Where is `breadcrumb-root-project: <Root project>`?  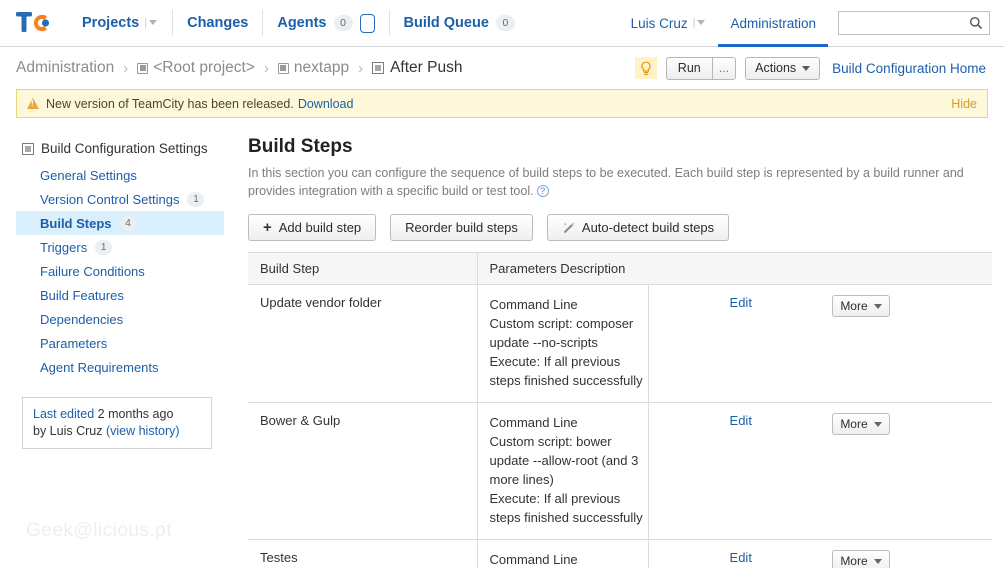
breadcrumb-root-project: <Root project> is located at coordinates (196, 68).